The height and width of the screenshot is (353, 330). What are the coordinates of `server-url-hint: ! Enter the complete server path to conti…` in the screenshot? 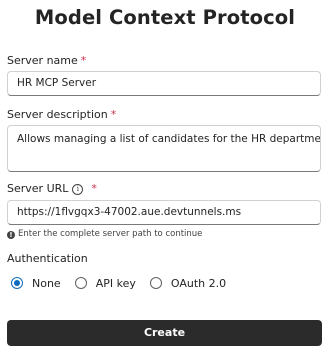 It's located at (104, 234).